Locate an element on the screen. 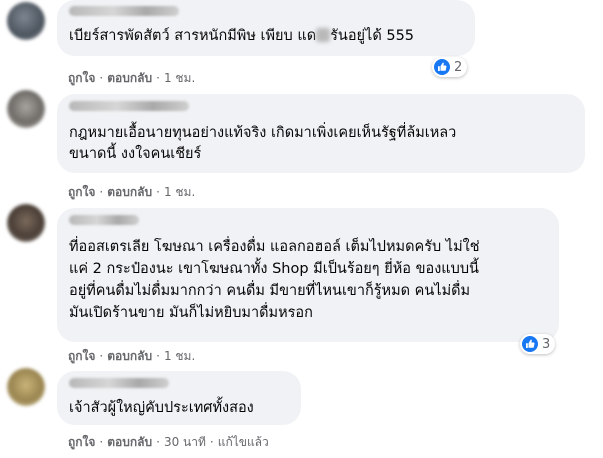 The height and width of the screenshot is (458, 603). reaction-badge: 2 is located at coordinates (450, 67).